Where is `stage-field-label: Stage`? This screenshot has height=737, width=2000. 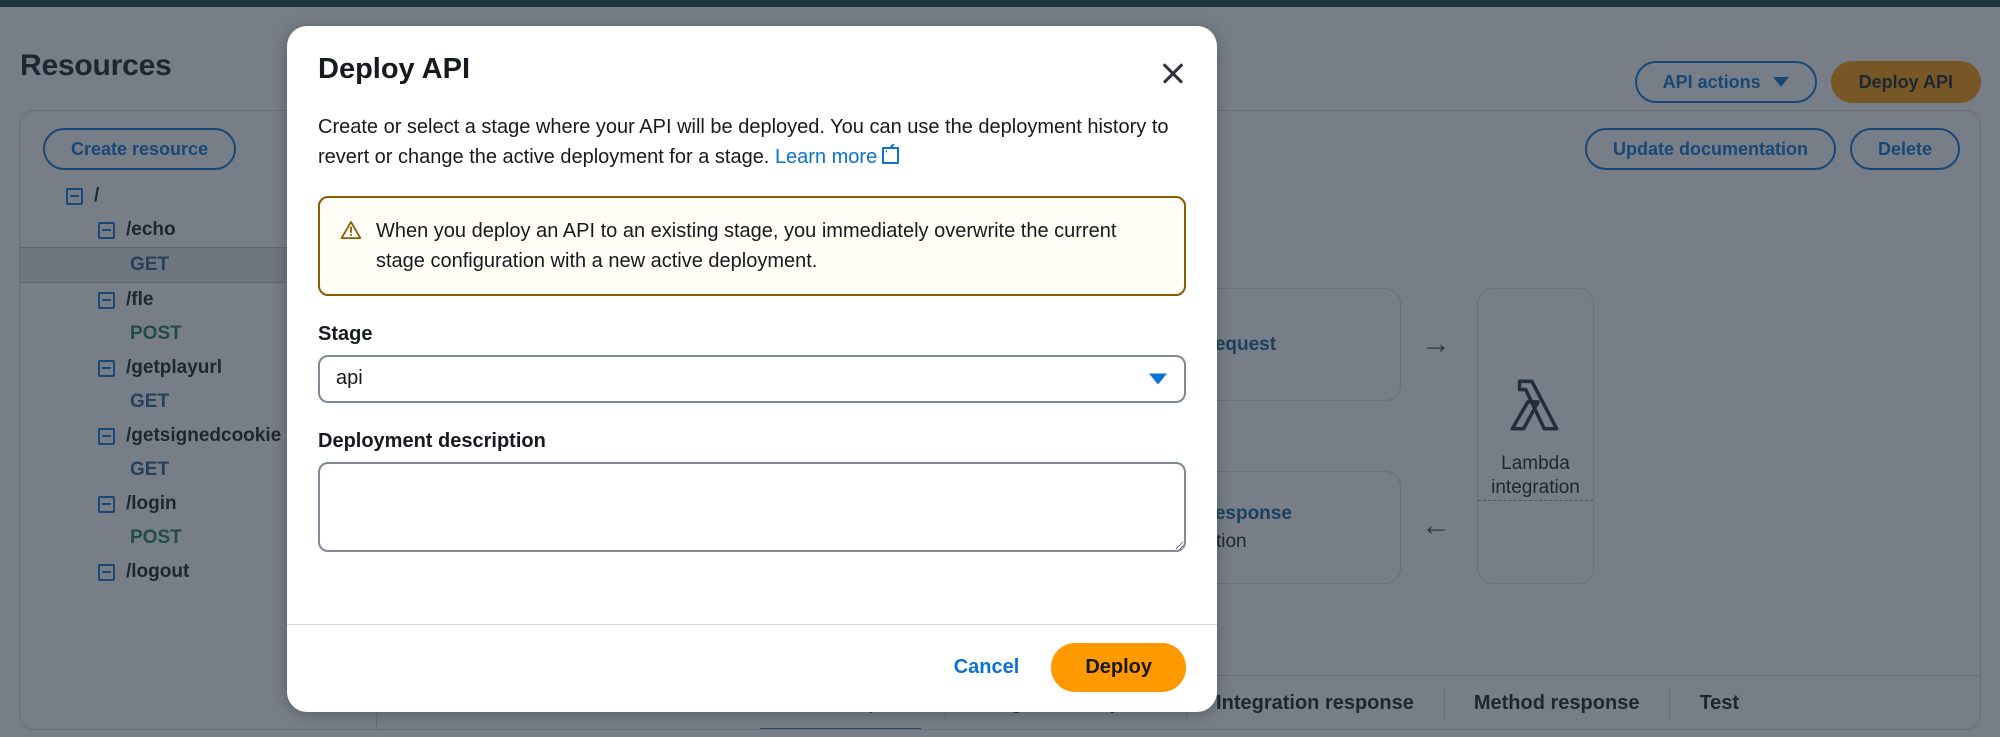
stage-field-label: Stage is located at coordinates (345, 333).